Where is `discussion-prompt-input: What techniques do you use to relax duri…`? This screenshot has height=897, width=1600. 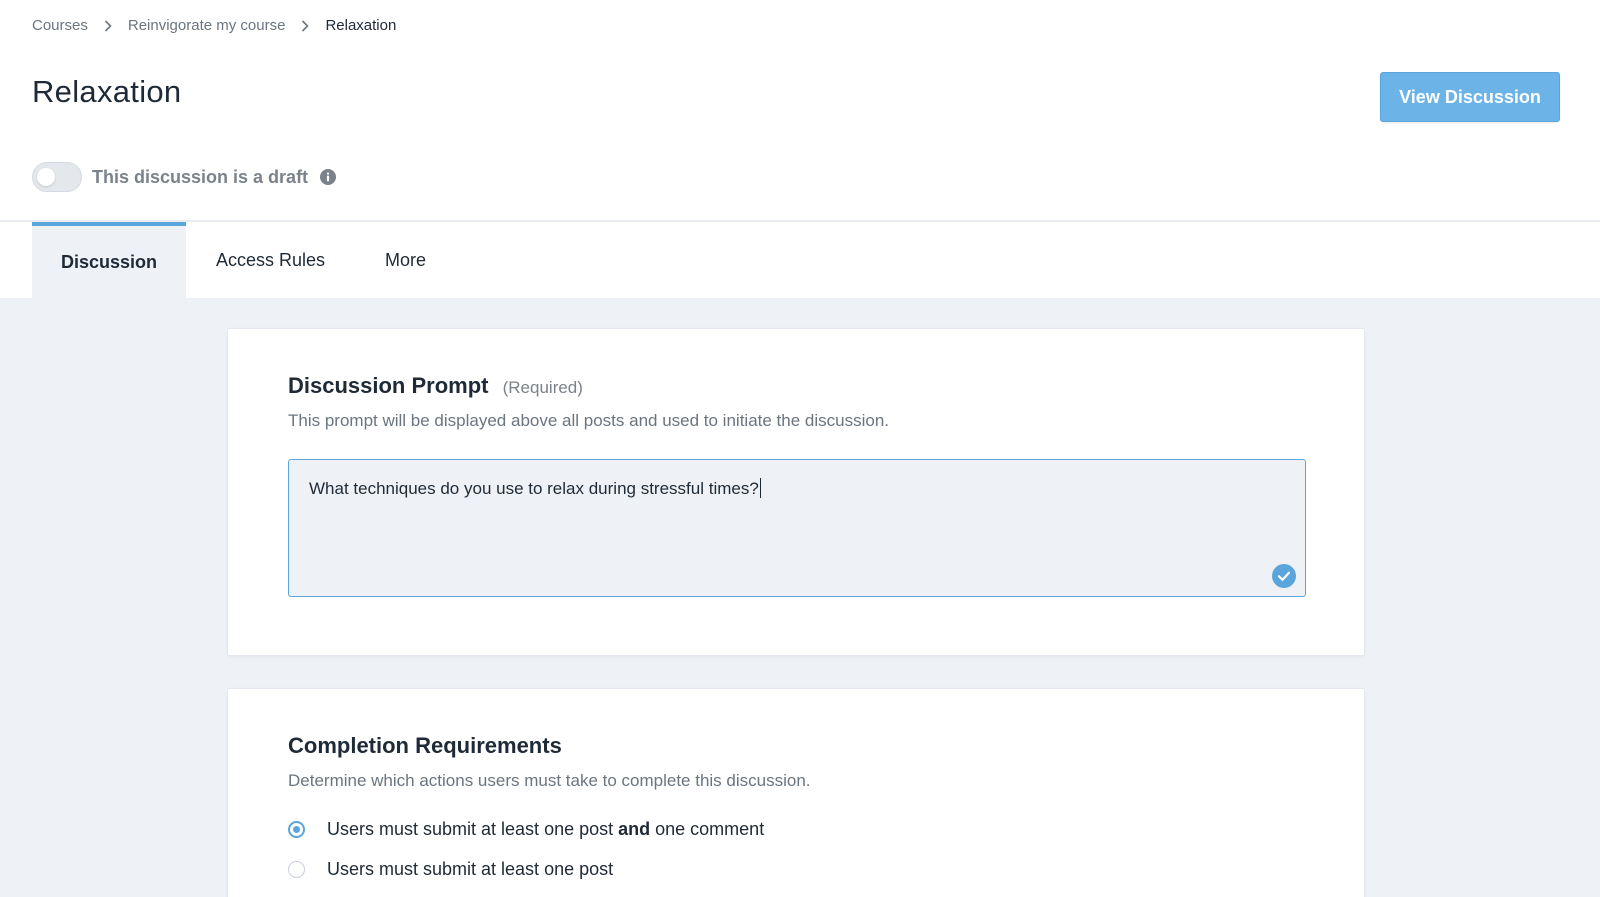
discussion-prompt-input: What techniques do you use to relax duri… is located at coordinates (797, 528).